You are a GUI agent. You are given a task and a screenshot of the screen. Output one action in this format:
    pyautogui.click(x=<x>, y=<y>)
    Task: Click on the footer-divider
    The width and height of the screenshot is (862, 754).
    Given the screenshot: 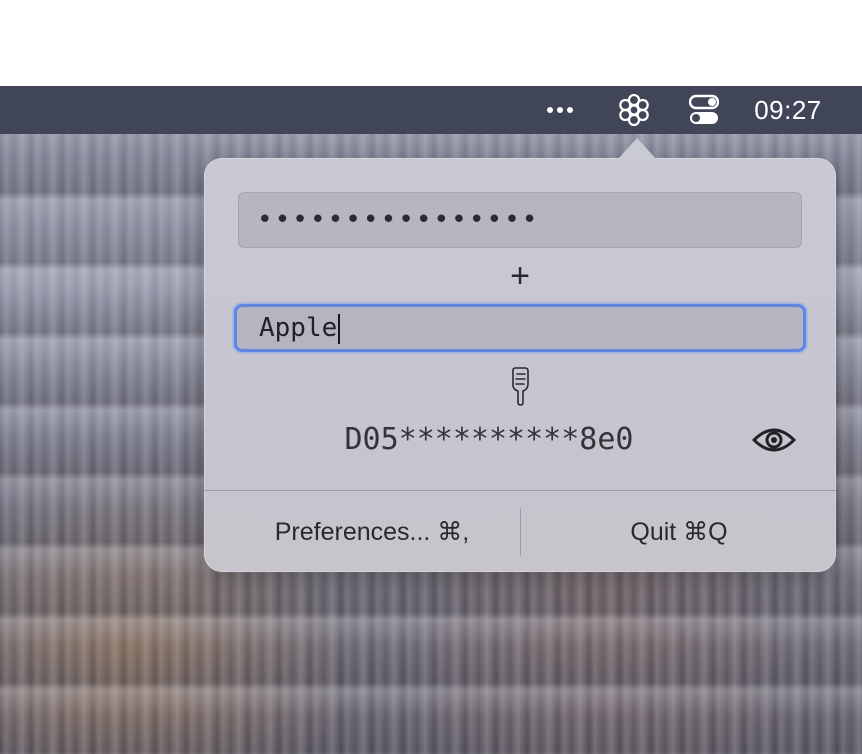 What is the action you would take?
    pyautogui.click(x=520, y=490)
    